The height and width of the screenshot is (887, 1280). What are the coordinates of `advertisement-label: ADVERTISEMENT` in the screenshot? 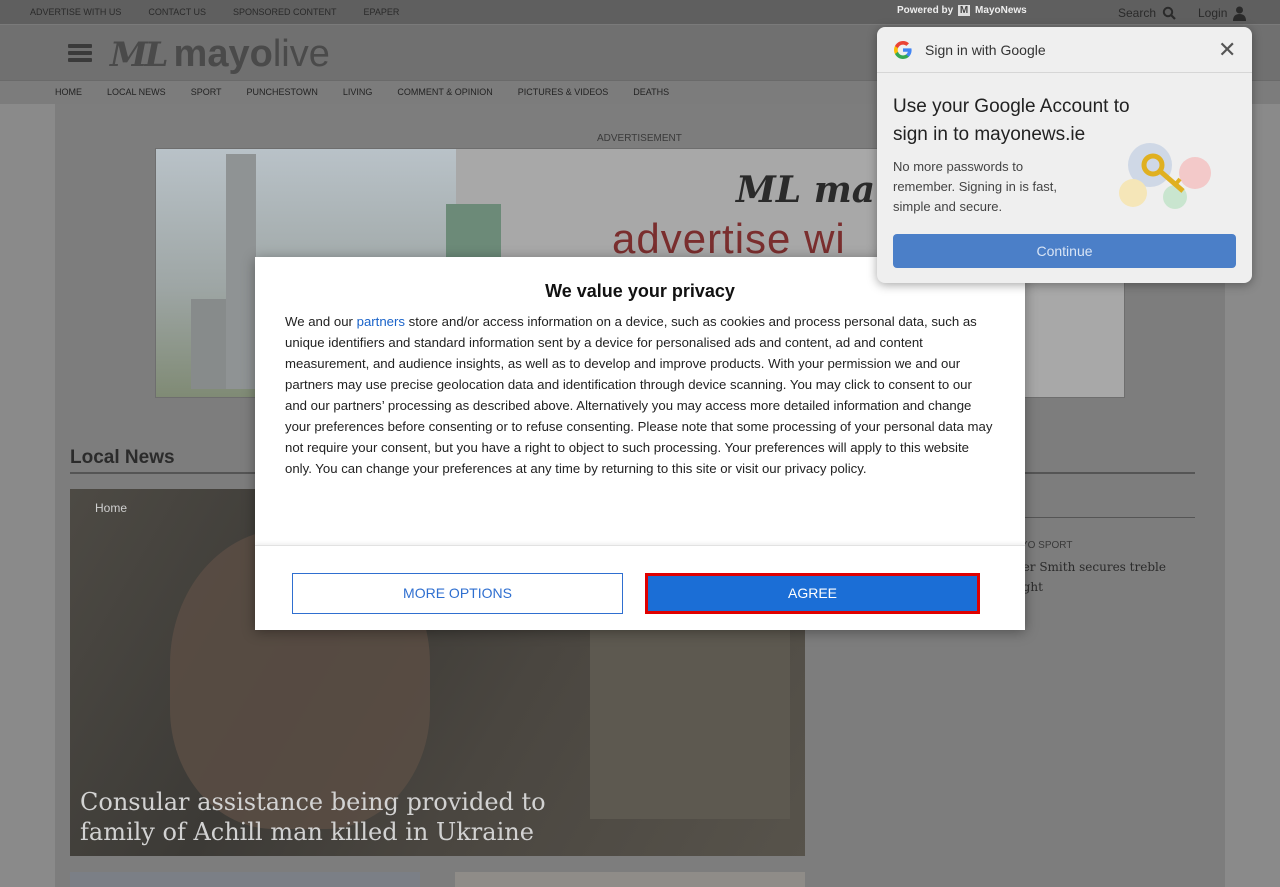 It's located at (639, 138).